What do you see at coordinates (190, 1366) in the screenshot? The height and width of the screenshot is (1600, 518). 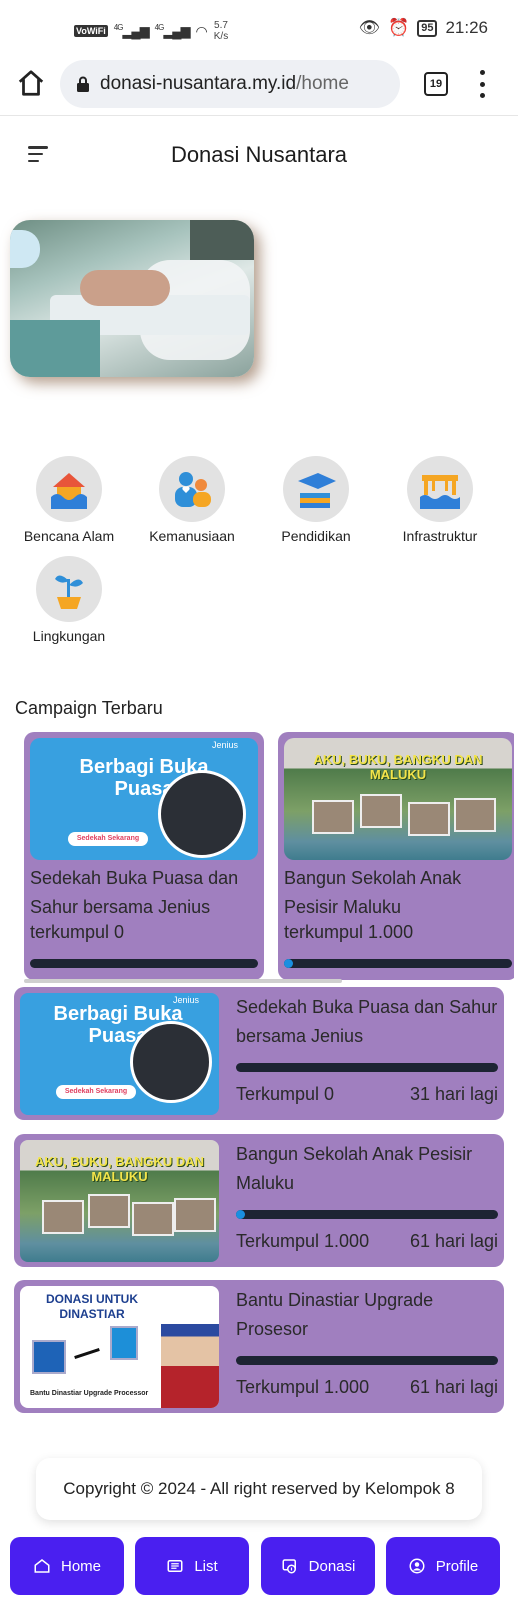 I see `person-photo` at bounding box center [190, 1366].